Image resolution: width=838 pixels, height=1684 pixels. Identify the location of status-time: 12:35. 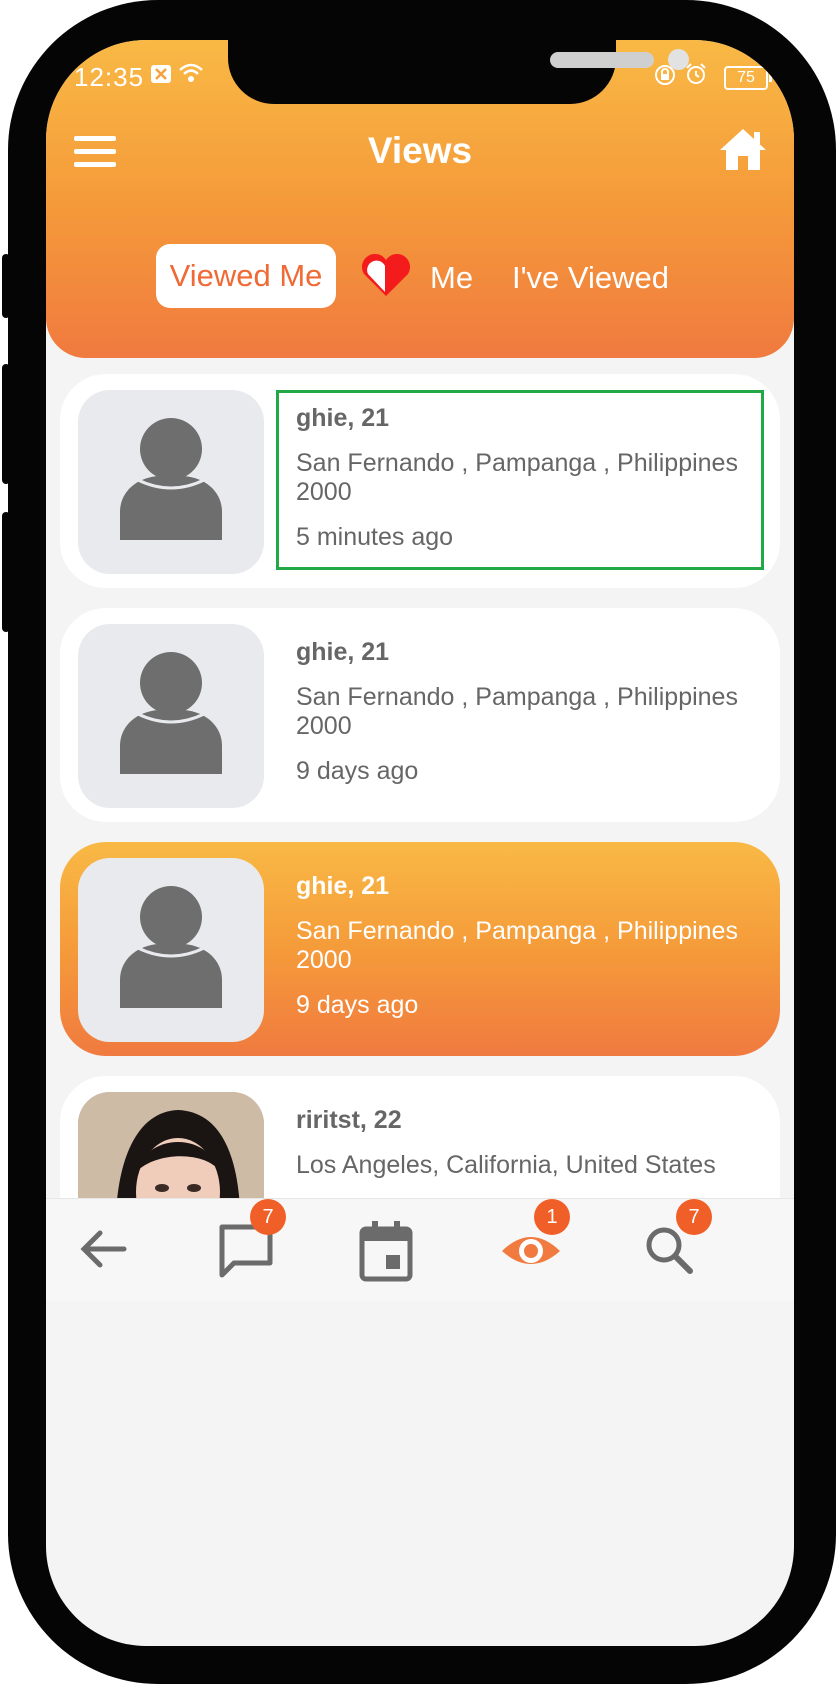
(109, 77).